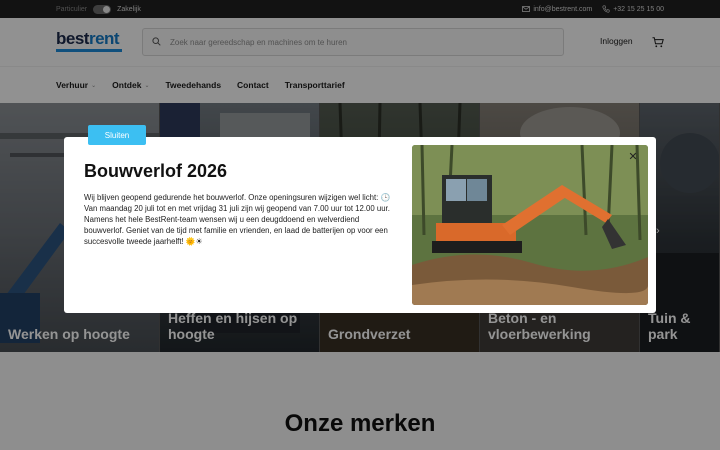 The image size is (720, 450). What do you see at coordinates (117, 135) in the screenshot?
I see `sluiten-button: Sluiten` at bounding box center [117, 135].